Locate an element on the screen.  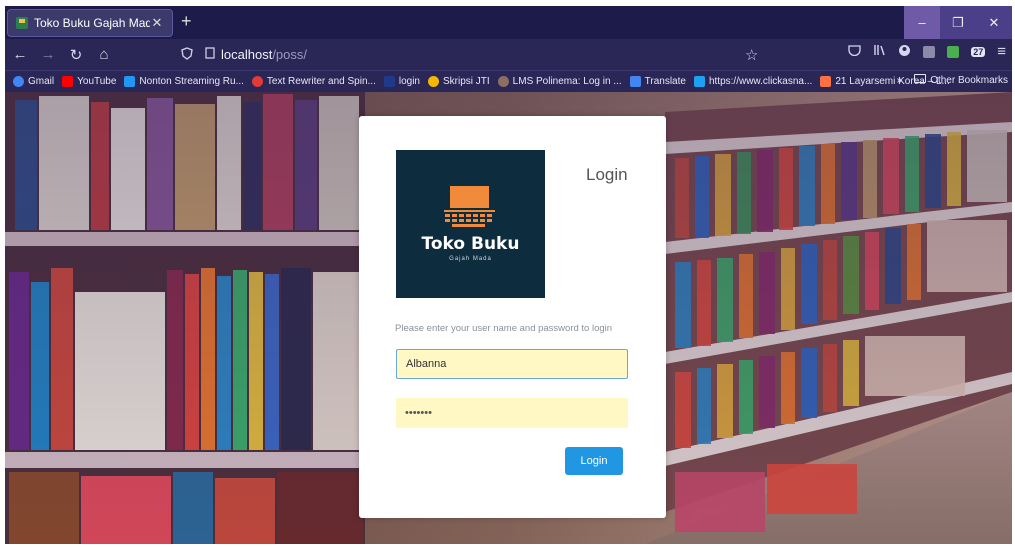
bookmark-star-icon: ☆ is located at coordinates (751, 55).